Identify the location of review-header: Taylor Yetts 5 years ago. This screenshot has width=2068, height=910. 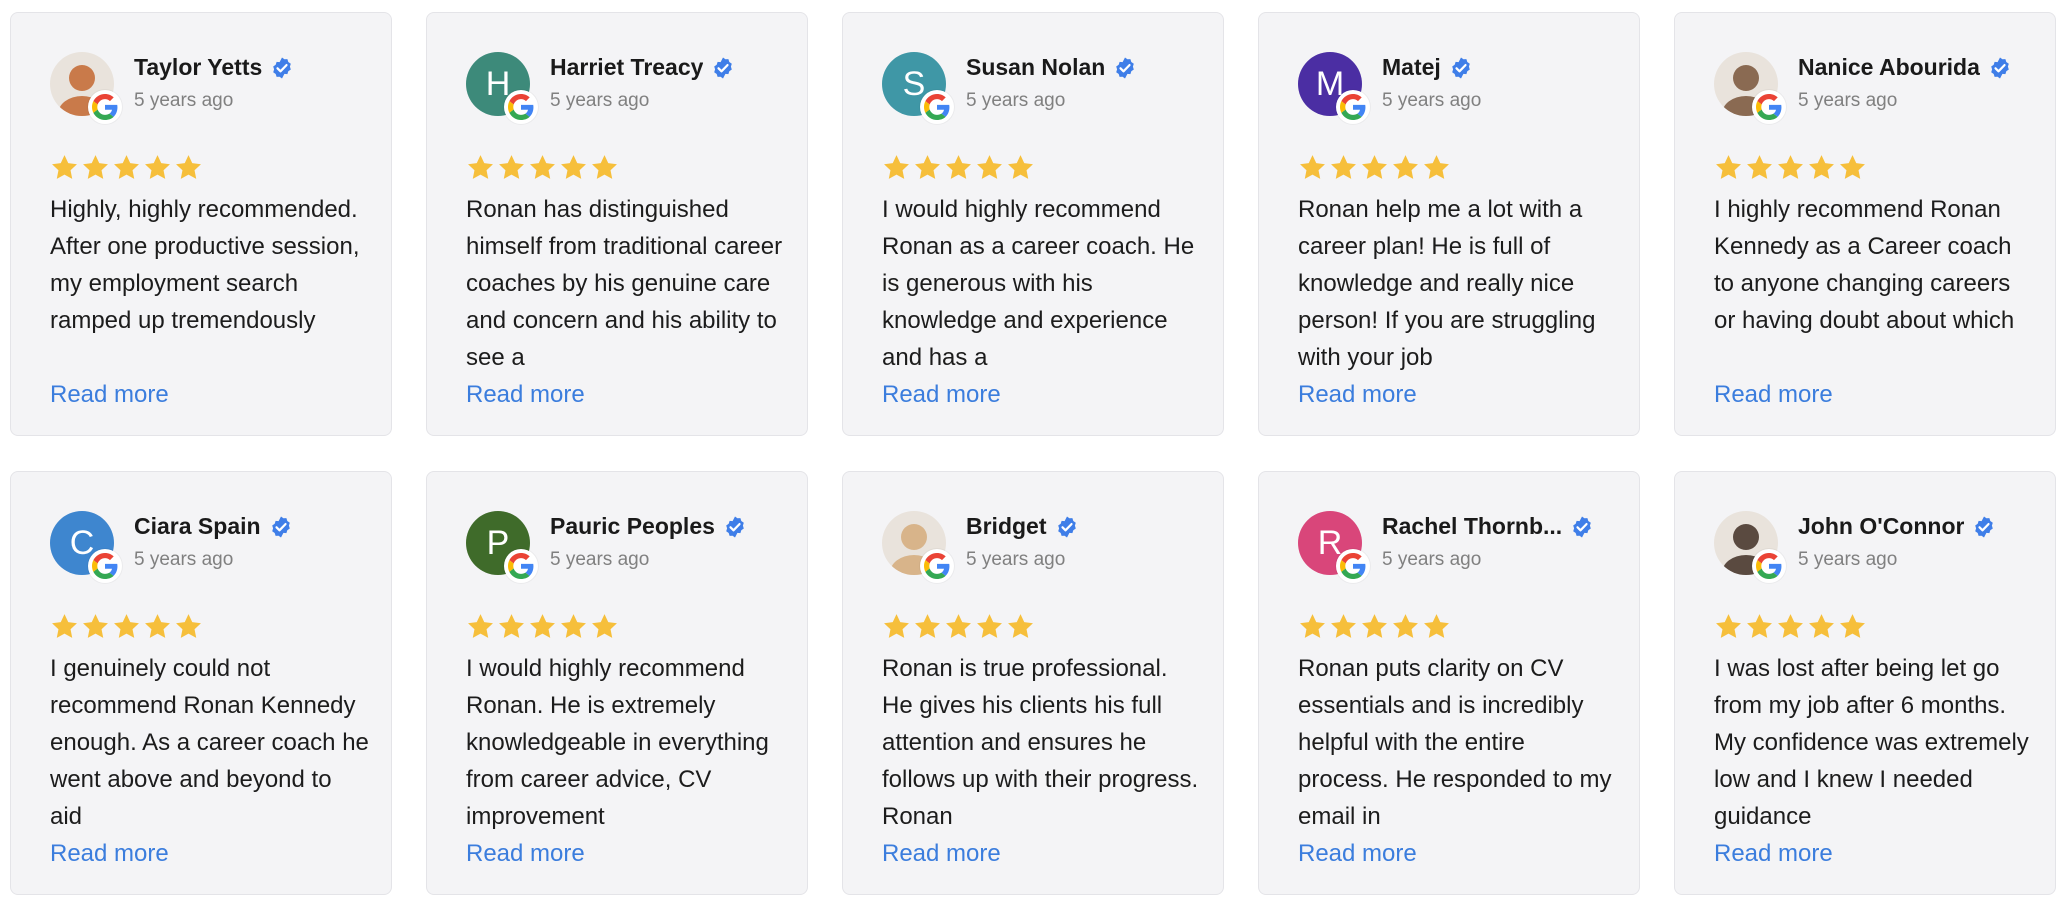
(210, 88).